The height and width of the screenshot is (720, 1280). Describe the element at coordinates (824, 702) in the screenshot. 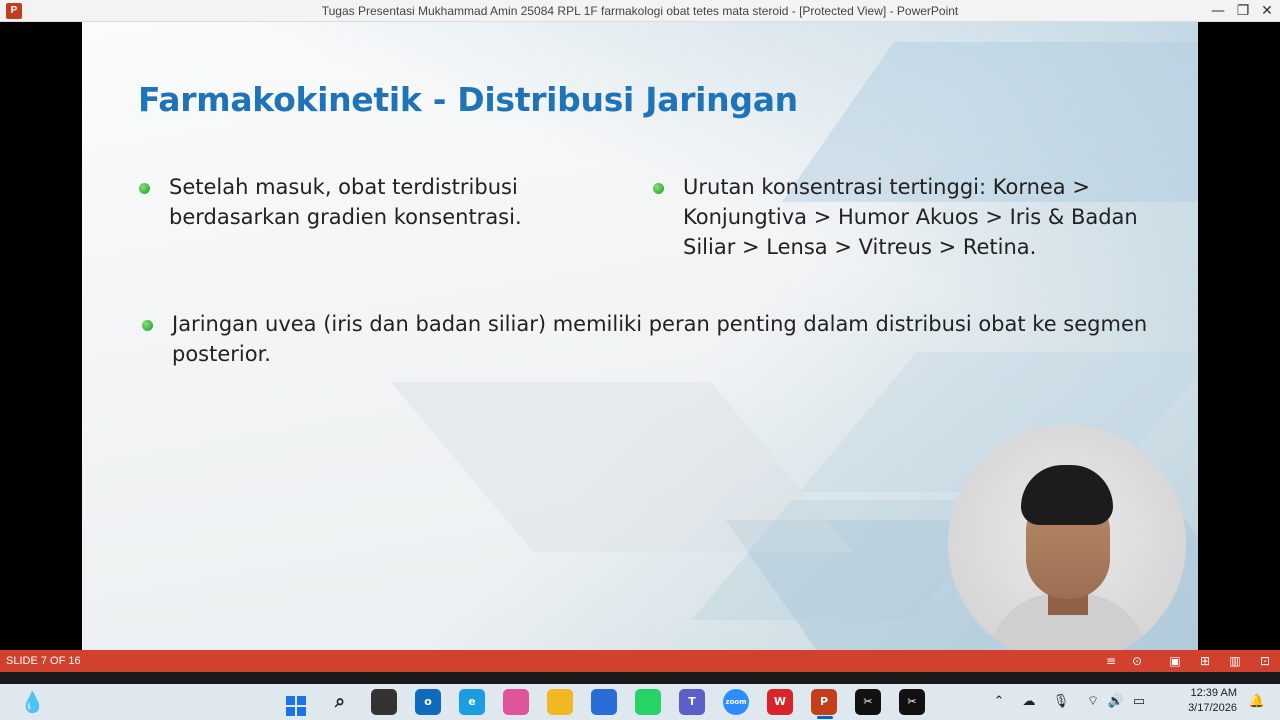

I see `taskbar-powerpoint-icon: P` at that location.